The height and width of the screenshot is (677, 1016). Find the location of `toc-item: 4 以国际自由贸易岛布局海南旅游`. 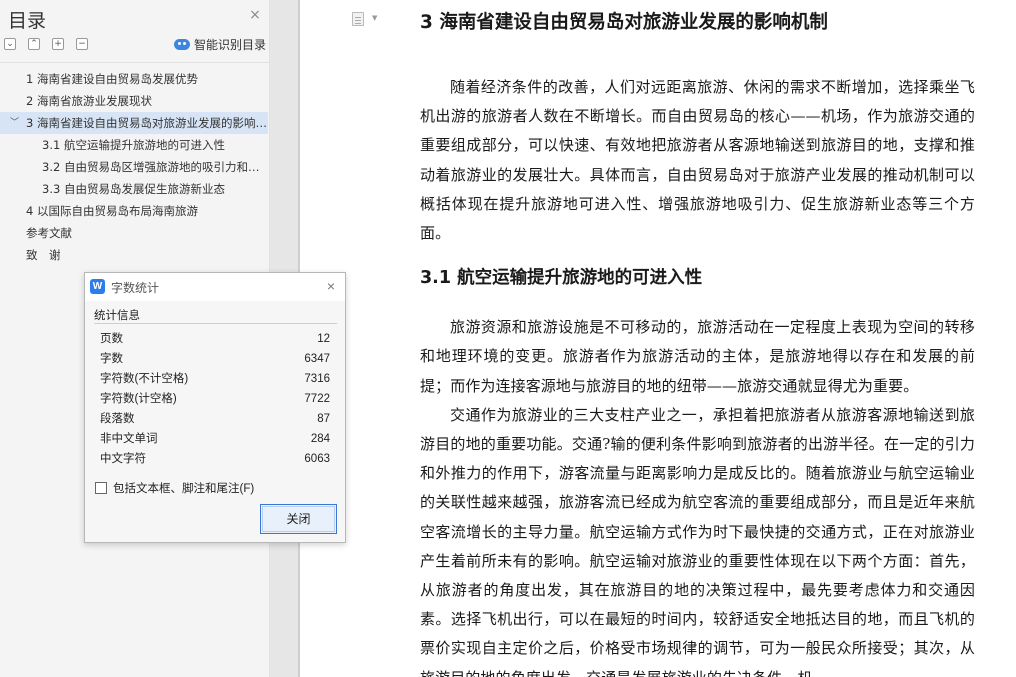

toc-item: 4 以国际自由贸易岛布局海南旅游 is located at coordinates (134, 211).